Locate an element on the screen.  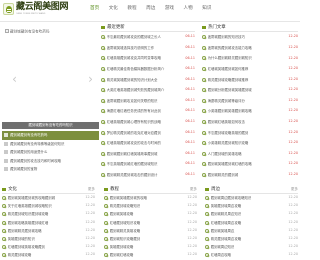
featured-list-item: 藏剑城藏剑的宝物 is located at coordinates (50, 169).